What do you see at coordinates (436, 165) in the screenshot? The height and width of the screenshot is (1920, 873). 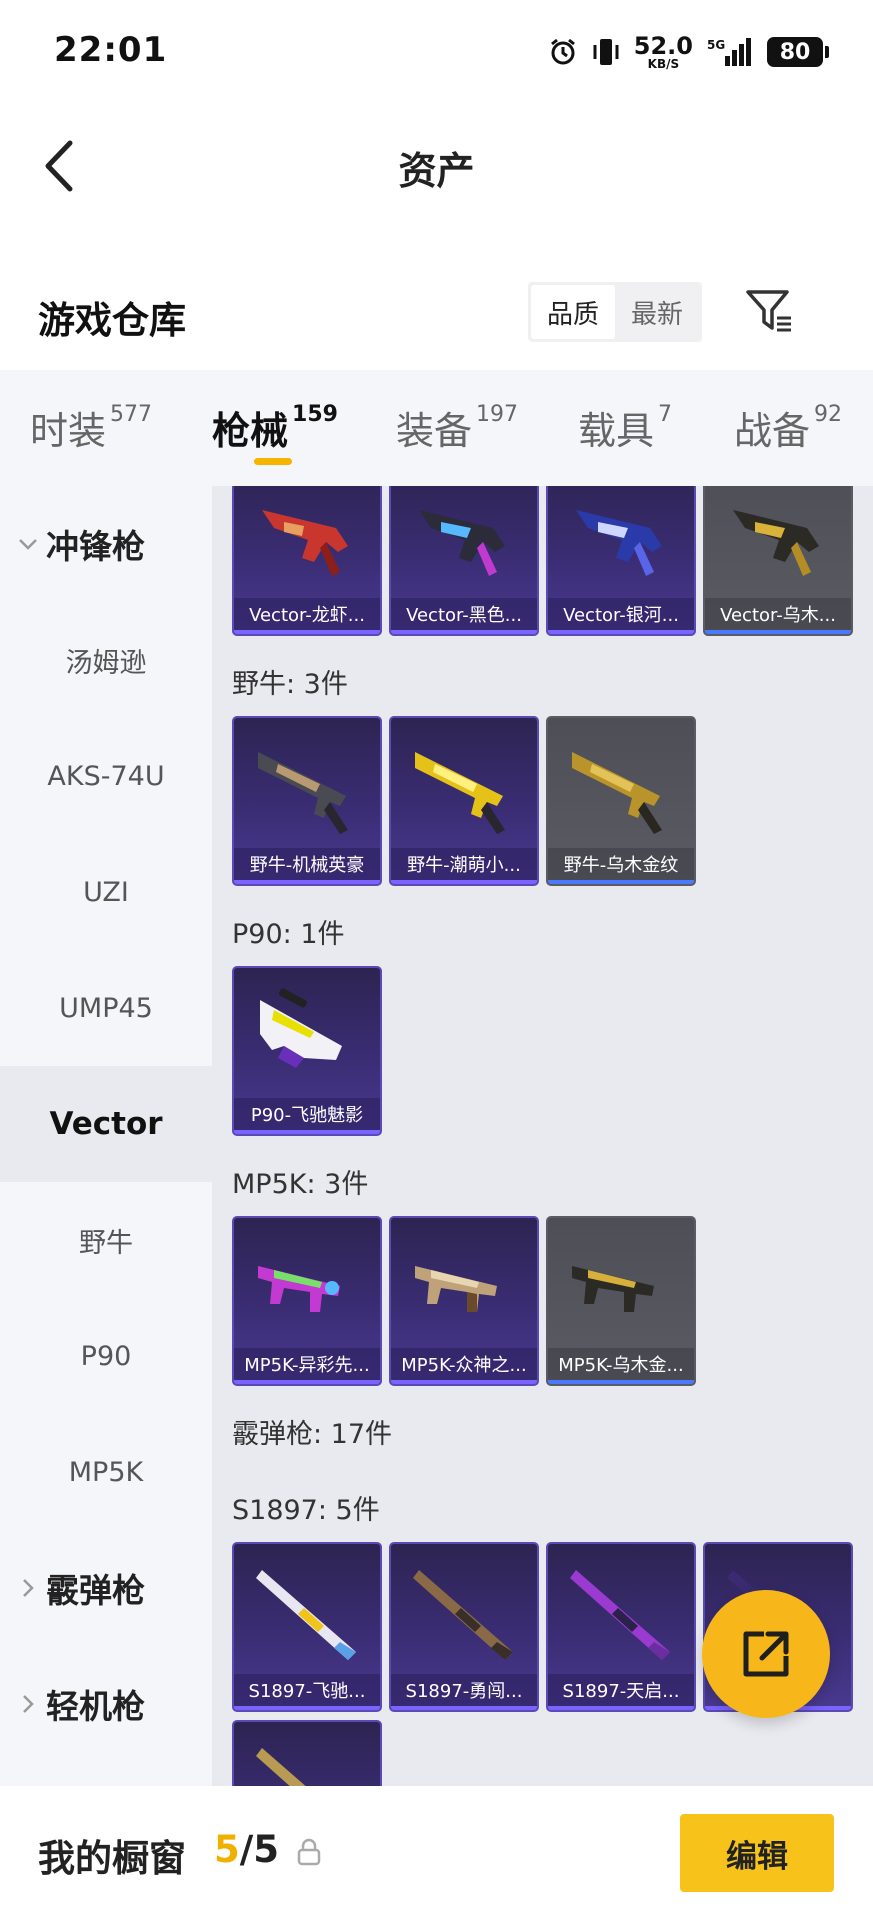 I see `nav-bar: 资产` at bounding box center [436, 165].